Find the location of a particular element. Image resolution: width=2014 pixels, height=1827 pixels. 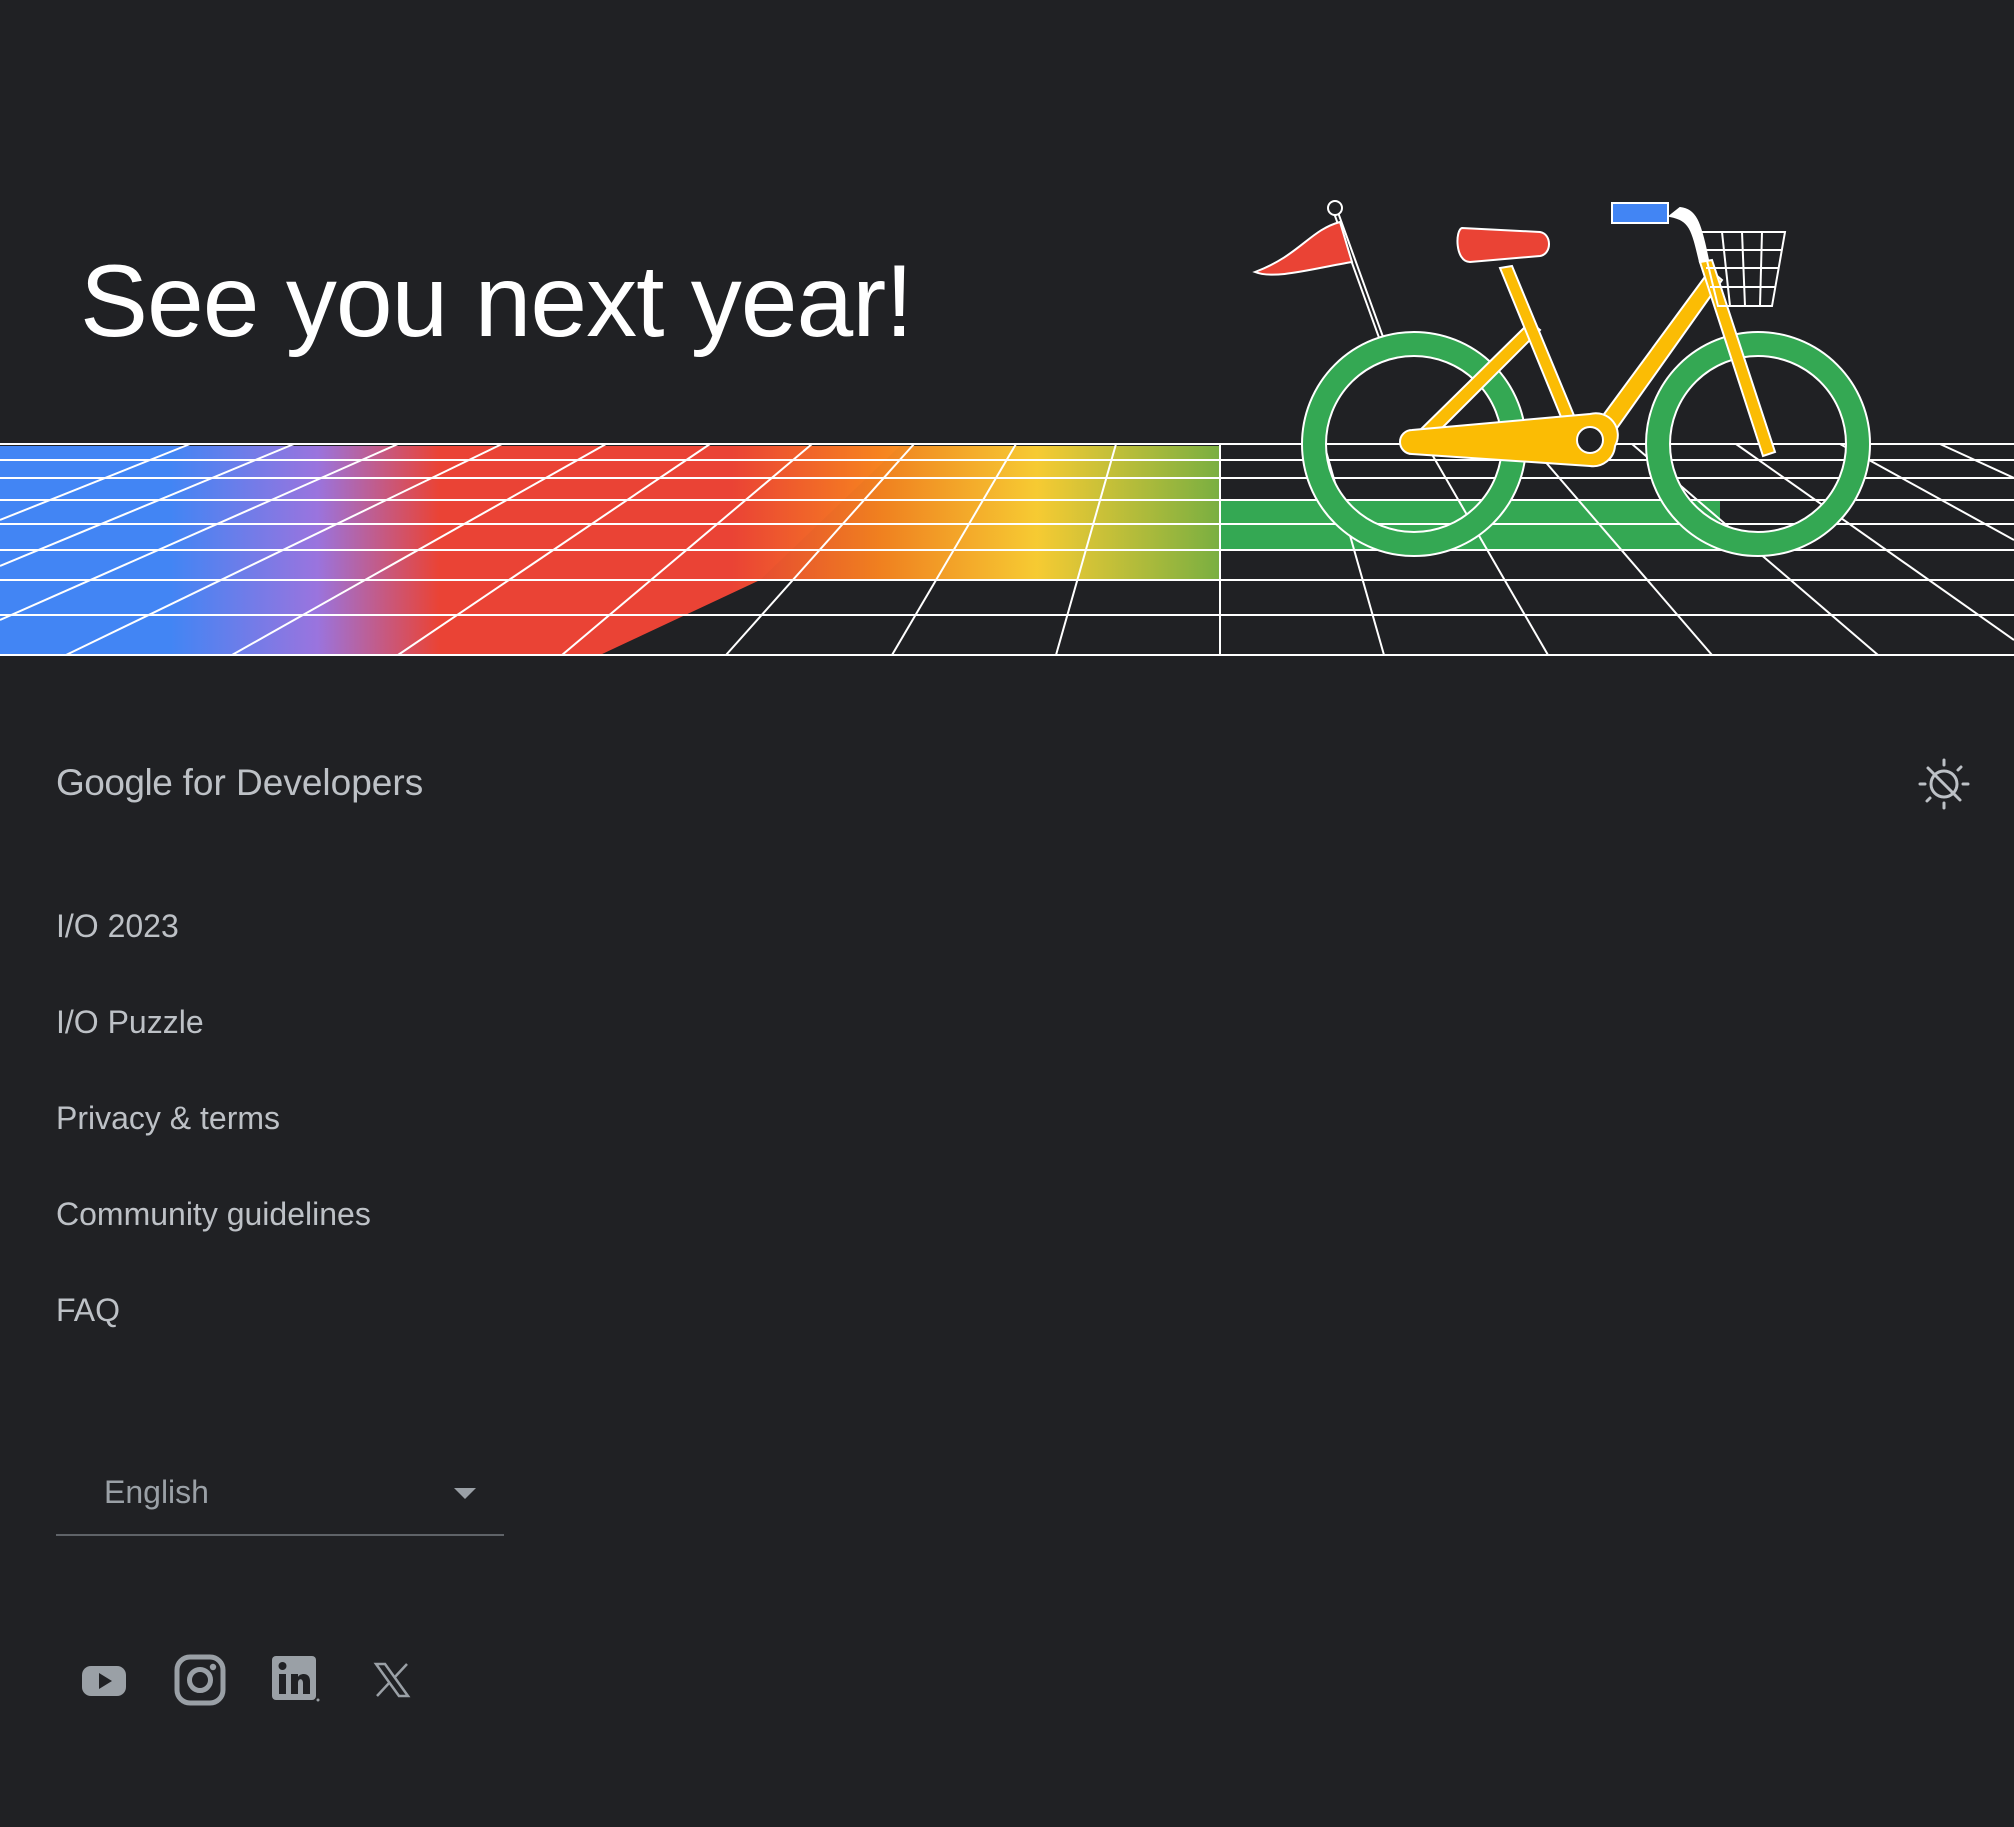

brand-google: Google is located at coordinates (114, 782).